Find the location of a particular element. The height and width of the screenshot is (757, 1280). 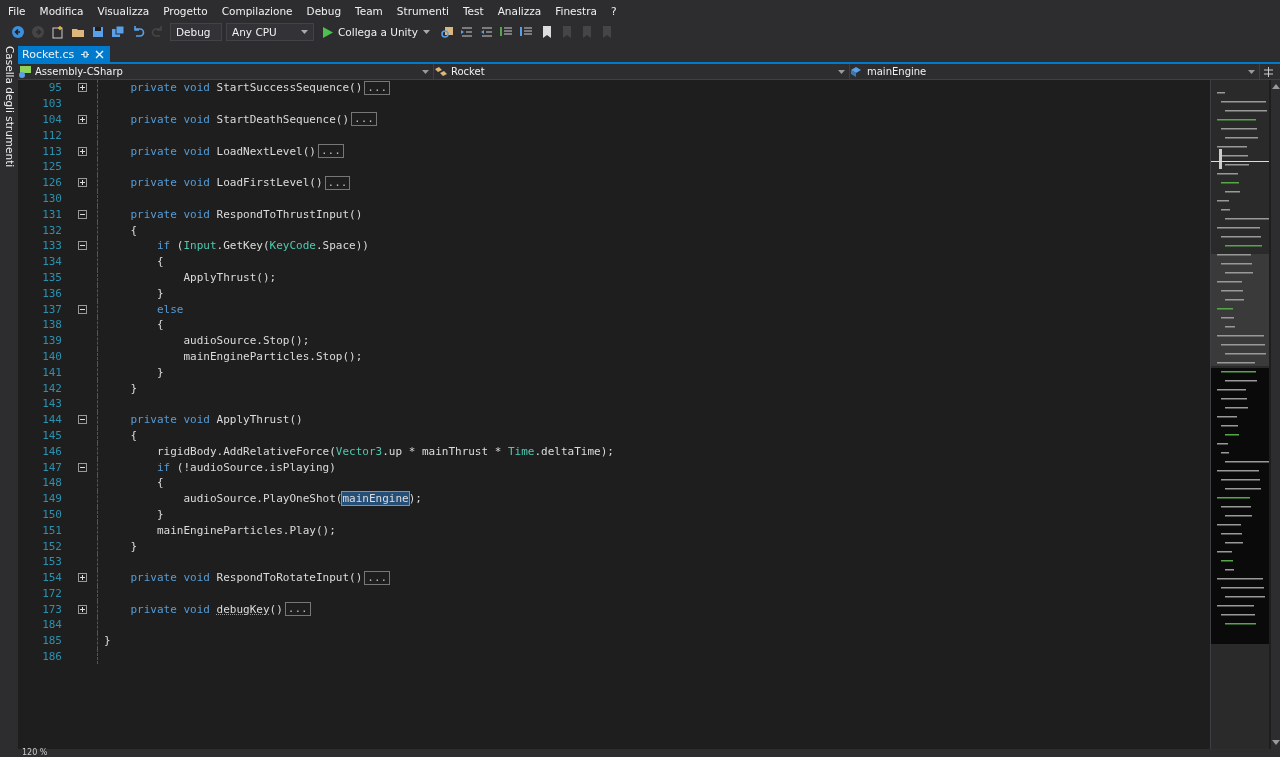

menu-item: Team is located at coordinates (370, 11).